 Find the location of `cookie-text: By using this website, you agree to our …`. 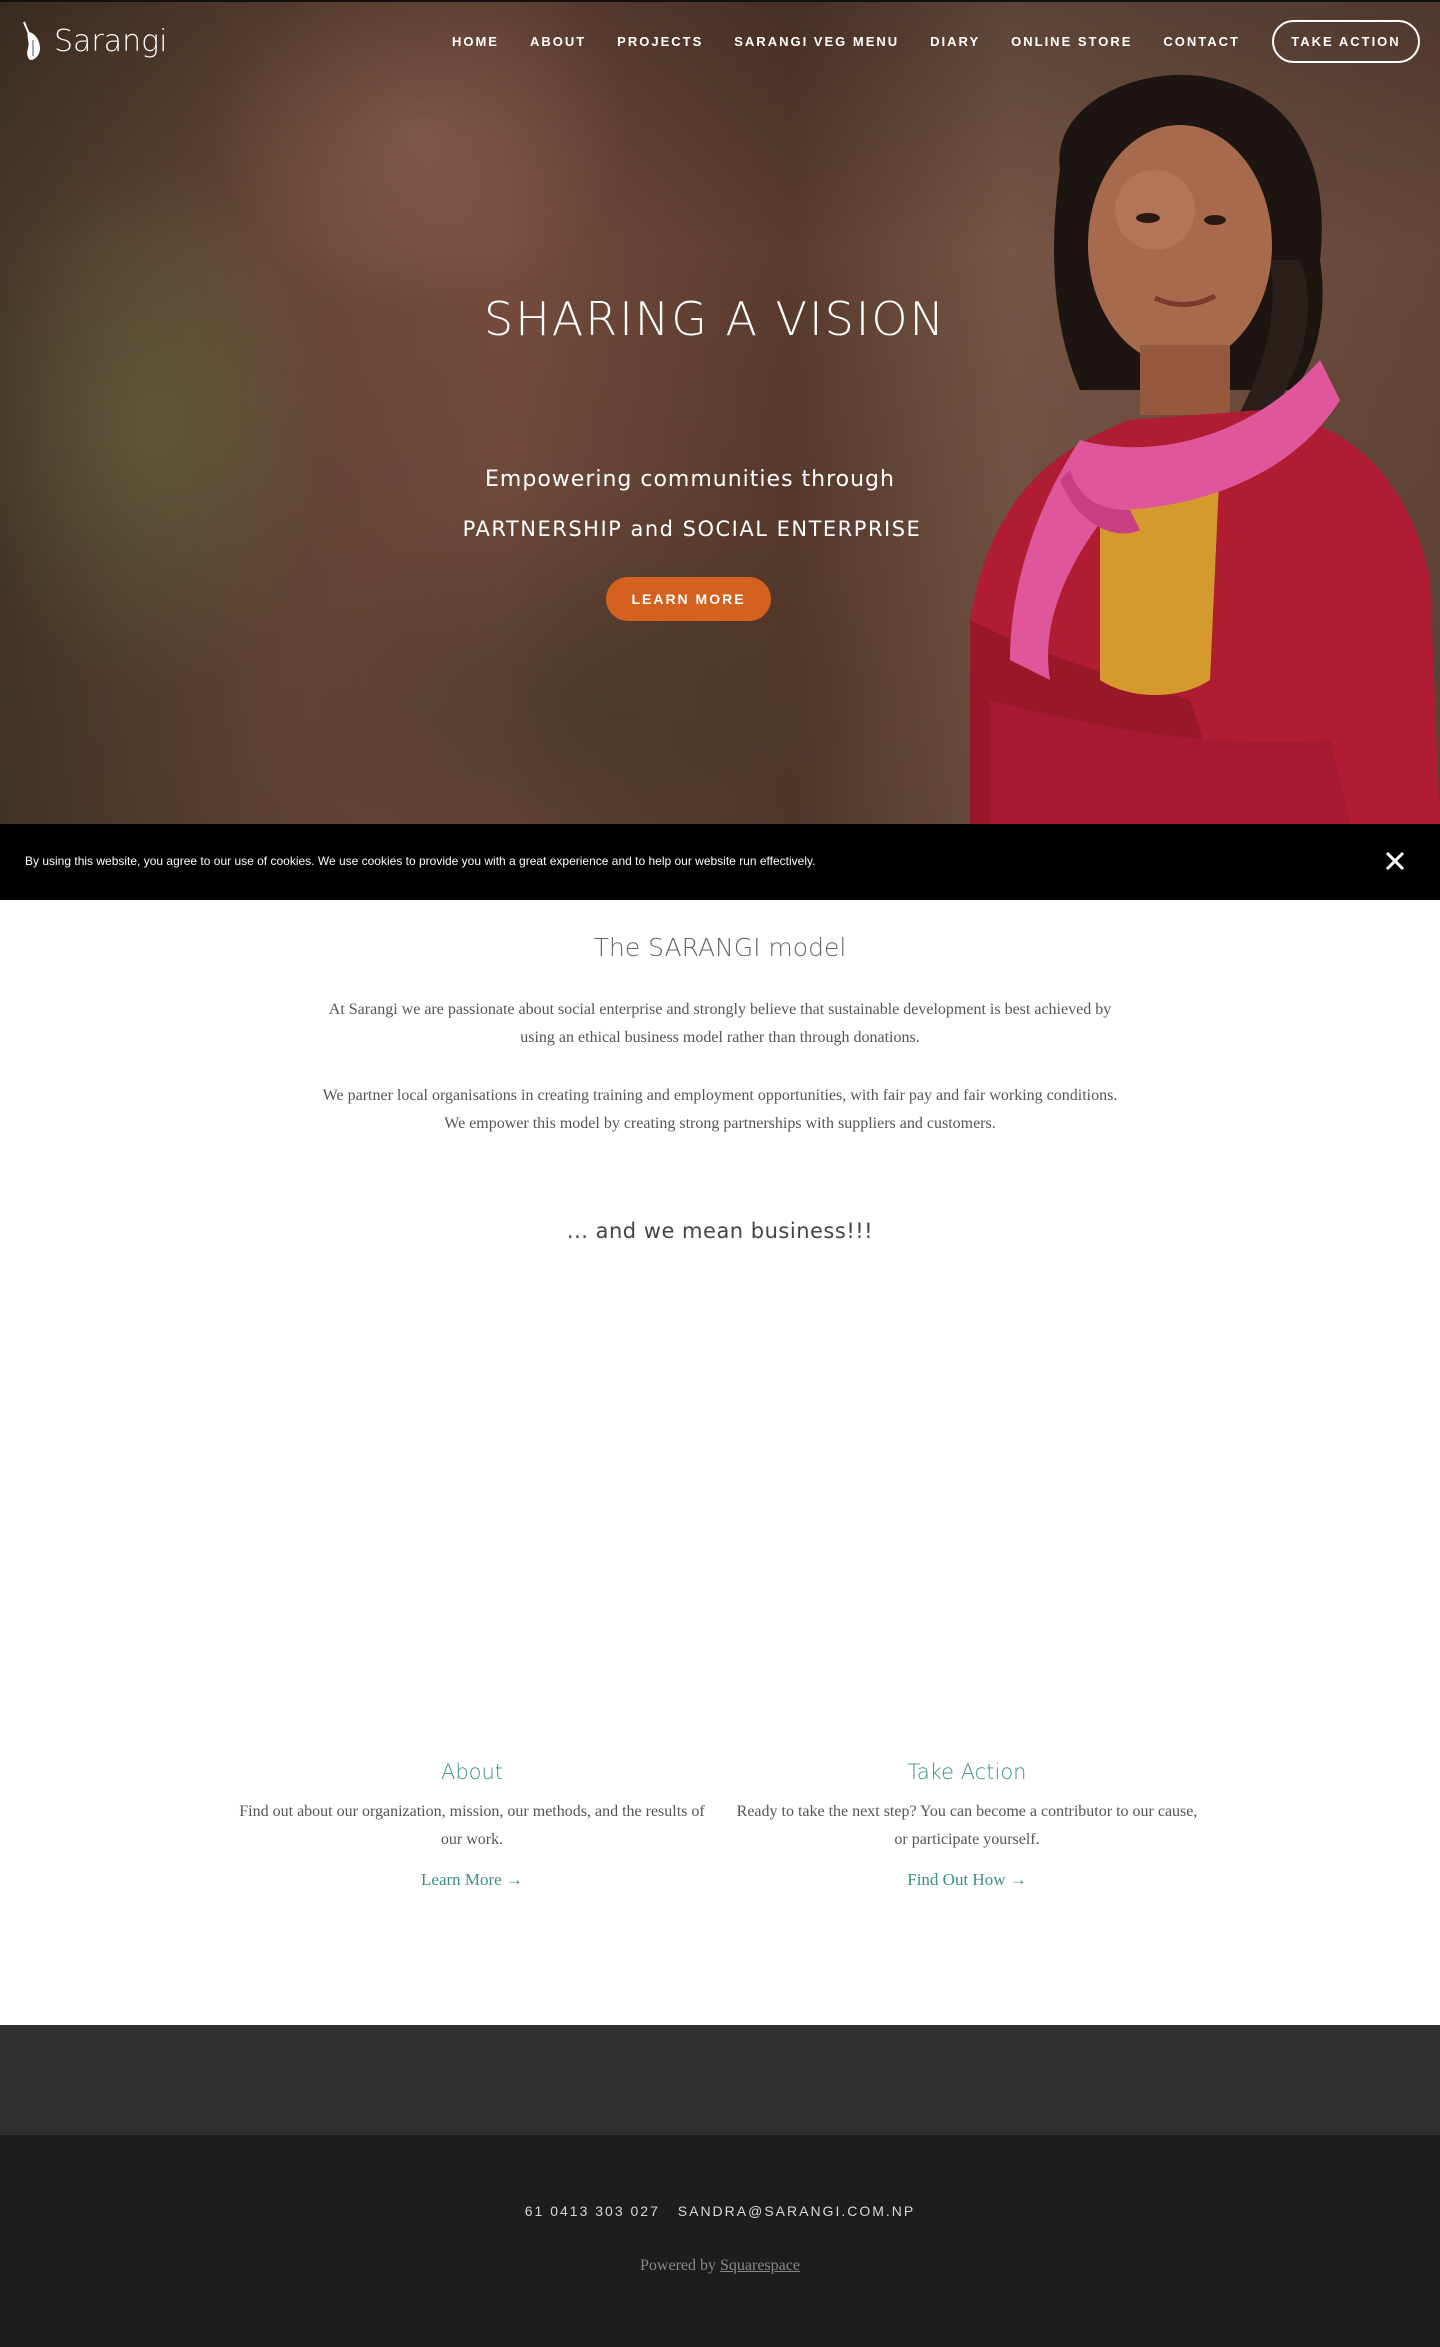

cookie-text: By using this website, you agree to our … is located at coordinates (420, 861).